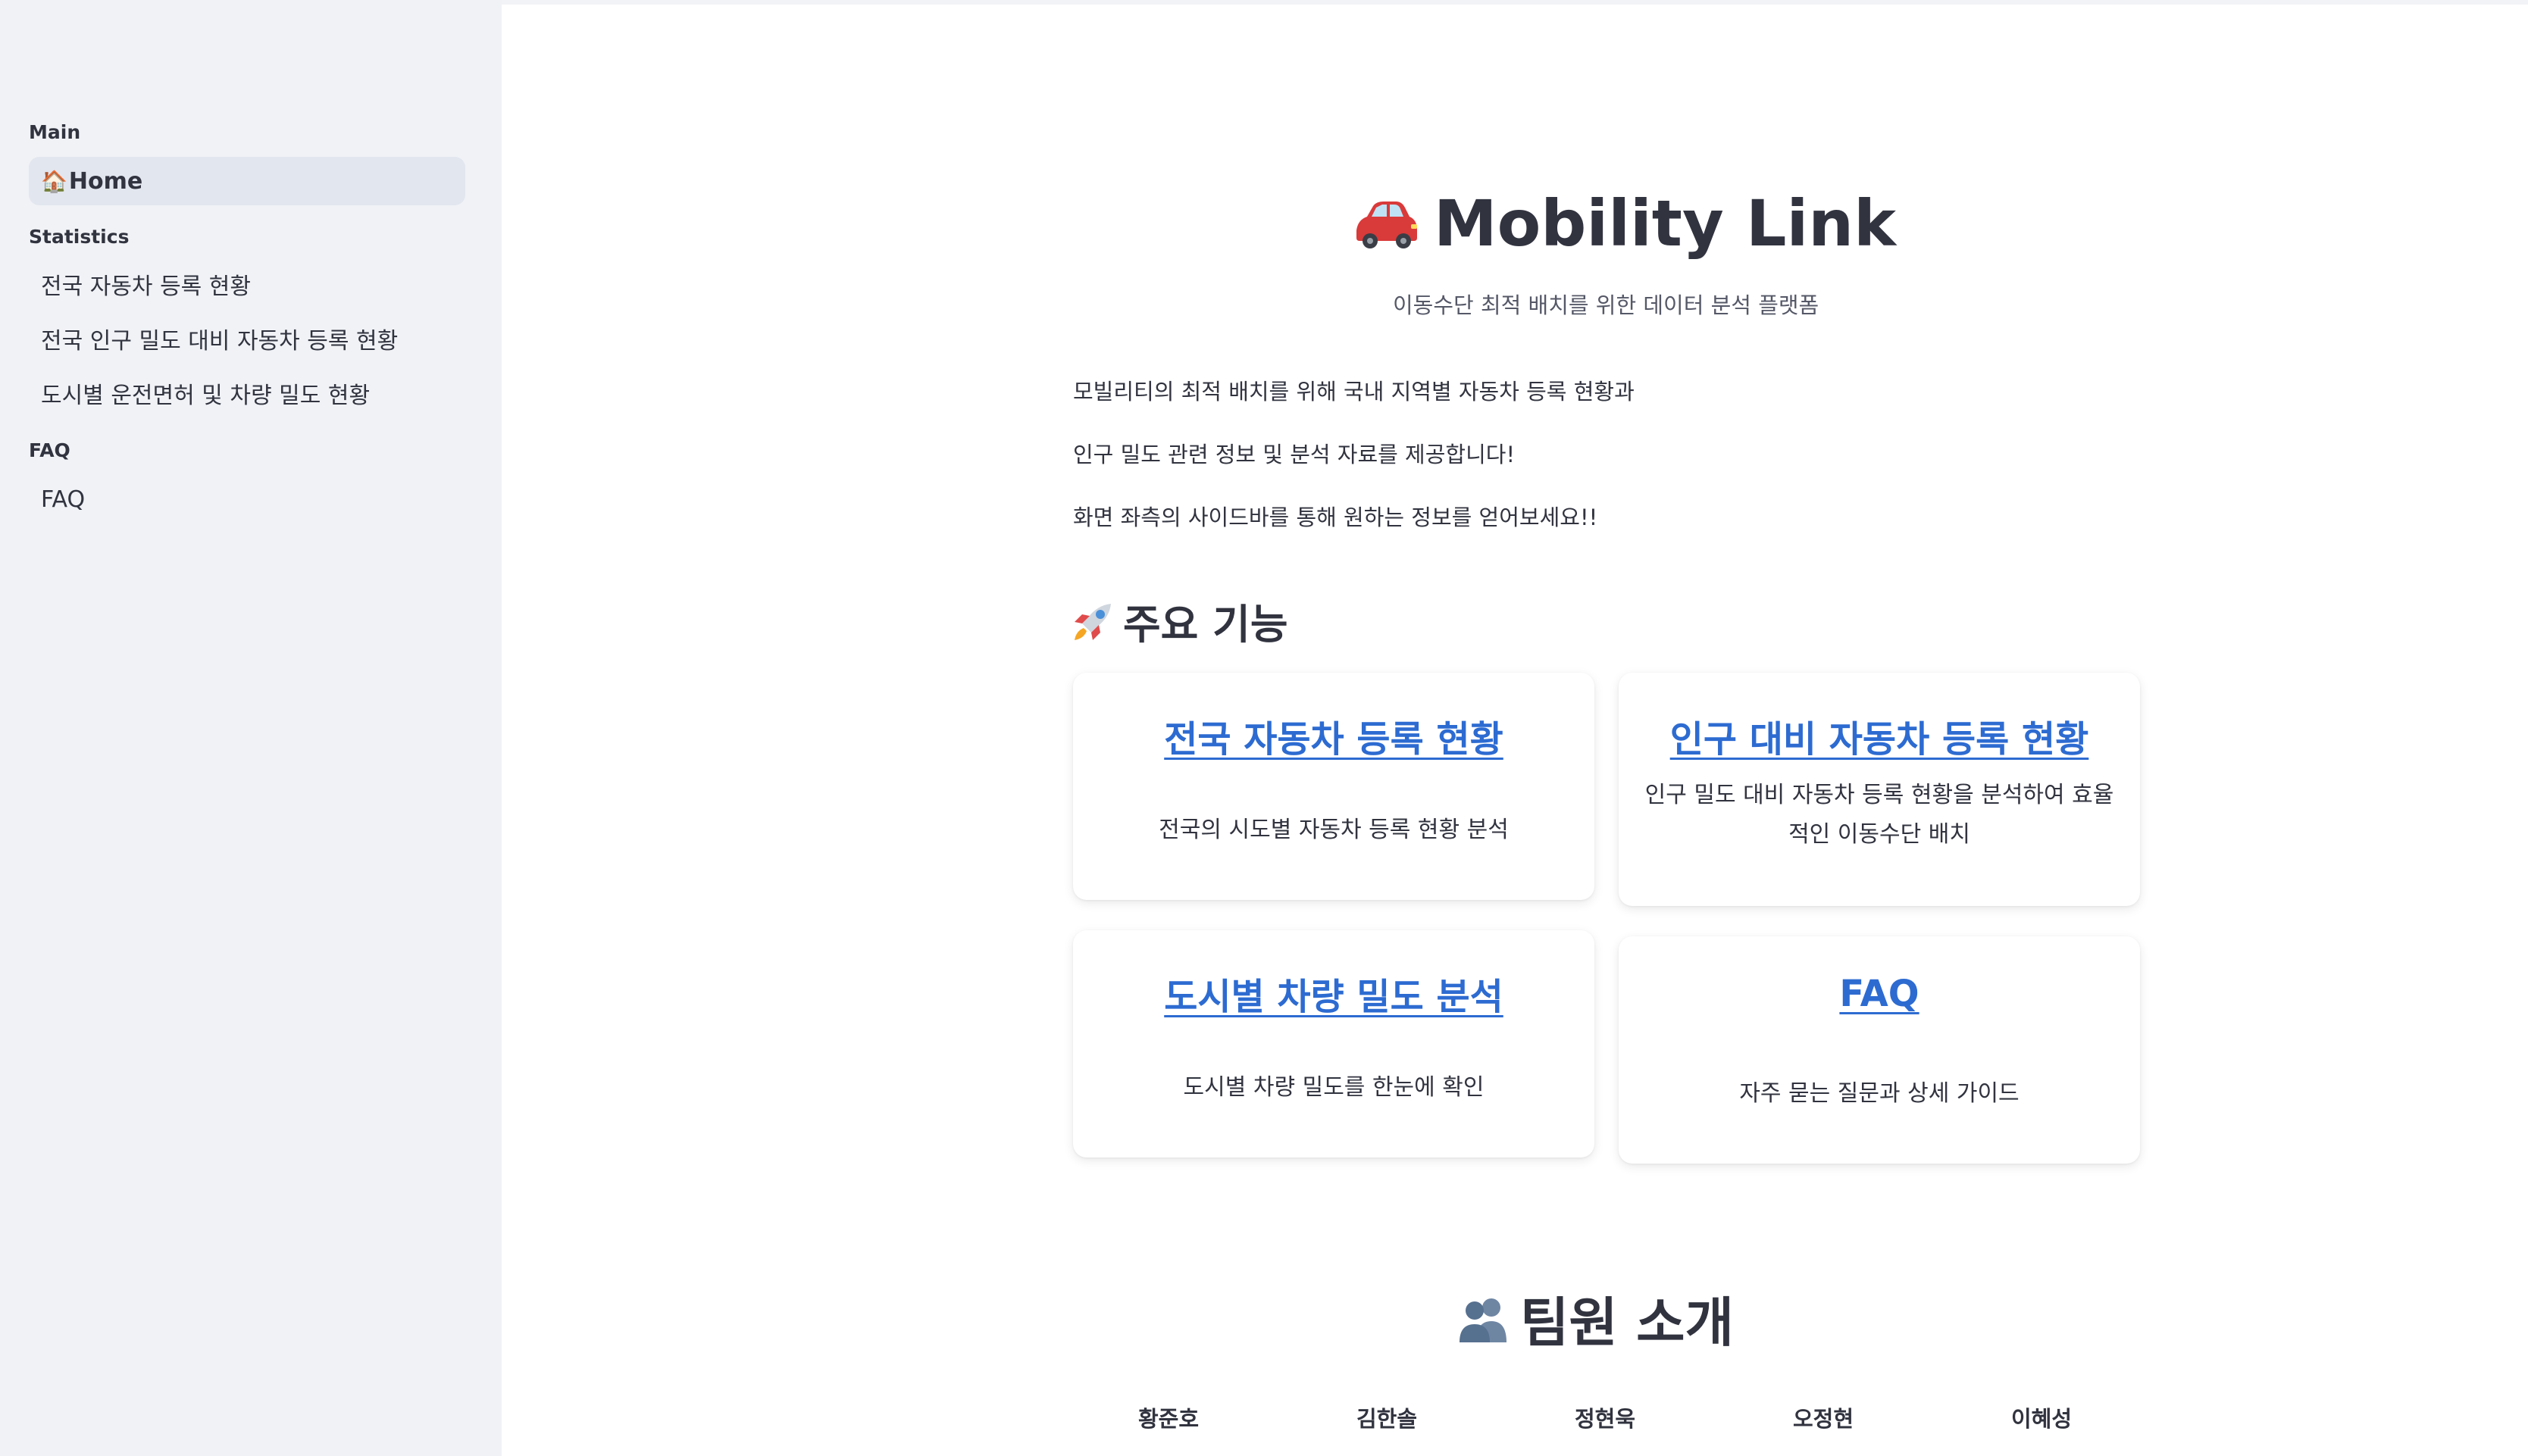 The image size is (2528, 1456). I want to click on team-heading: 팀원 소개, so click(1594, 1318).